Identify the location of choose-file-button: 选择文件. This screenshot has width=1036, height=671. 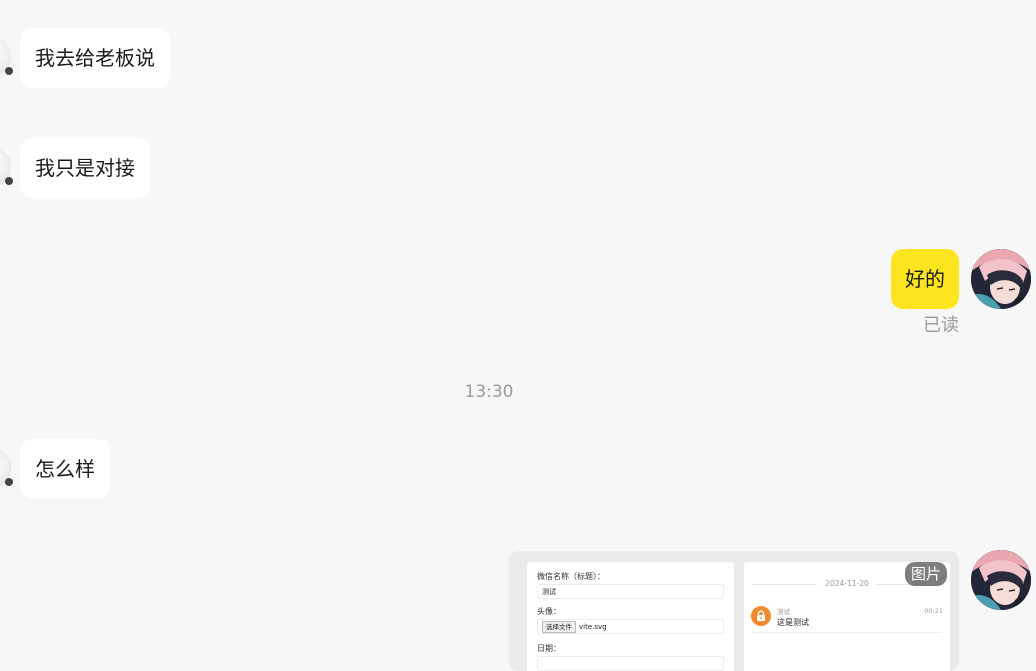
(559, 627).